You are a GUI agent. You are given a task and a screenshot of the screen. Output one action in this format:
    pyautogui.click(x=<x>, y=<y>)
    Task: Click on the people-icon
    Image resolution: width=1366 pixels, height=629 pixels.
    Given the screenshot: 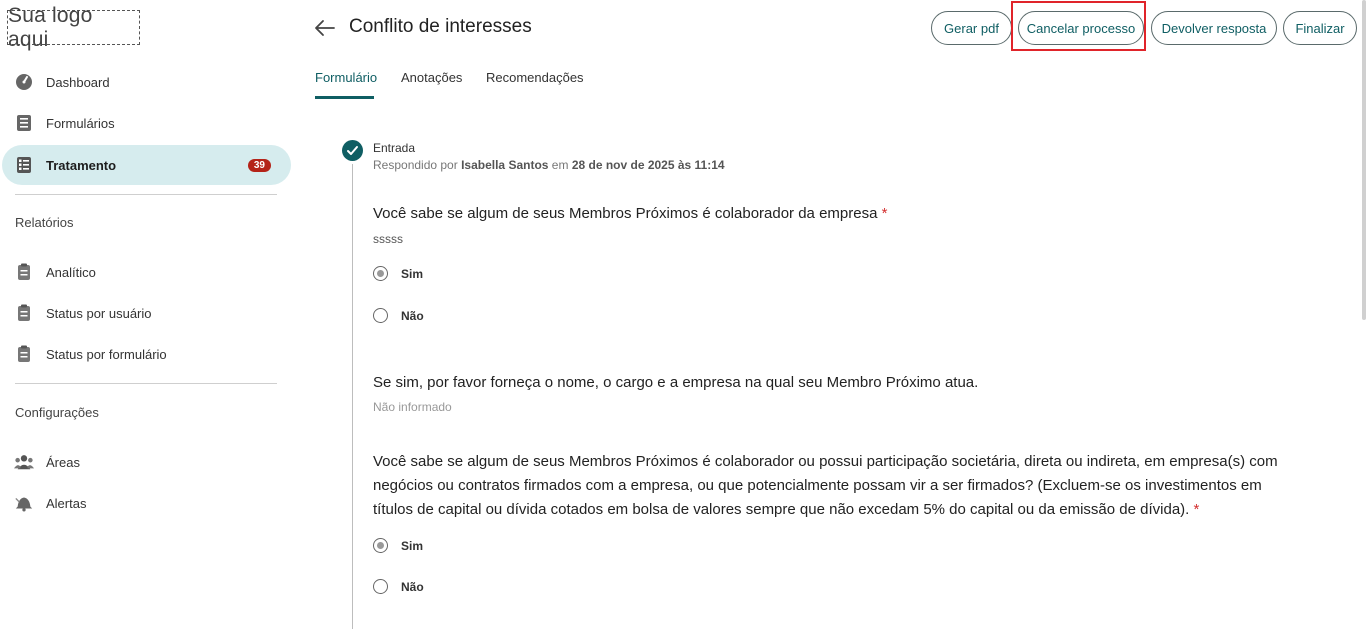 What is the action you would take?
    pyautogui.click(x=24, y=462)
    